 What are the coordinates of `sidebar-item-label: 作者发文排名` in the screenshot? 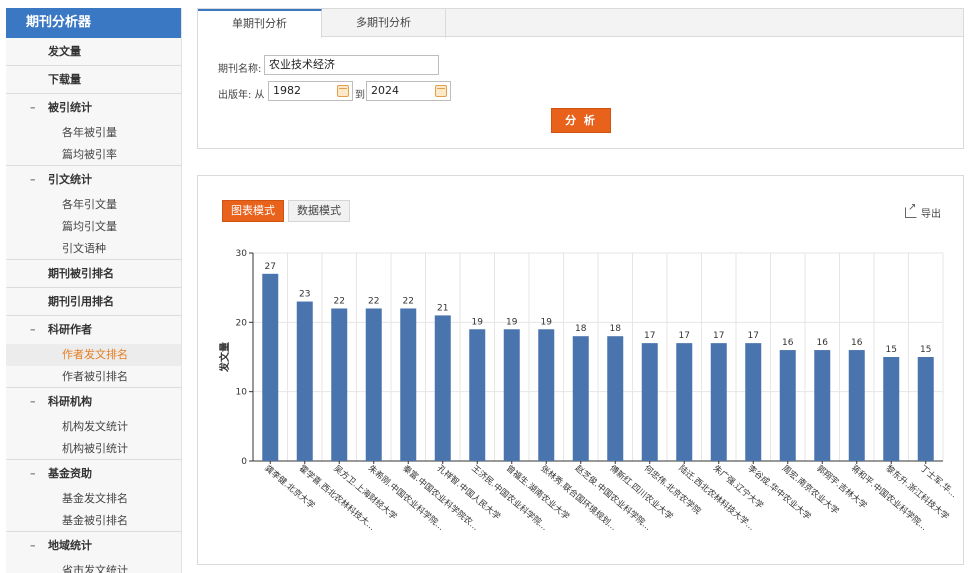 It's located at (95, 354).